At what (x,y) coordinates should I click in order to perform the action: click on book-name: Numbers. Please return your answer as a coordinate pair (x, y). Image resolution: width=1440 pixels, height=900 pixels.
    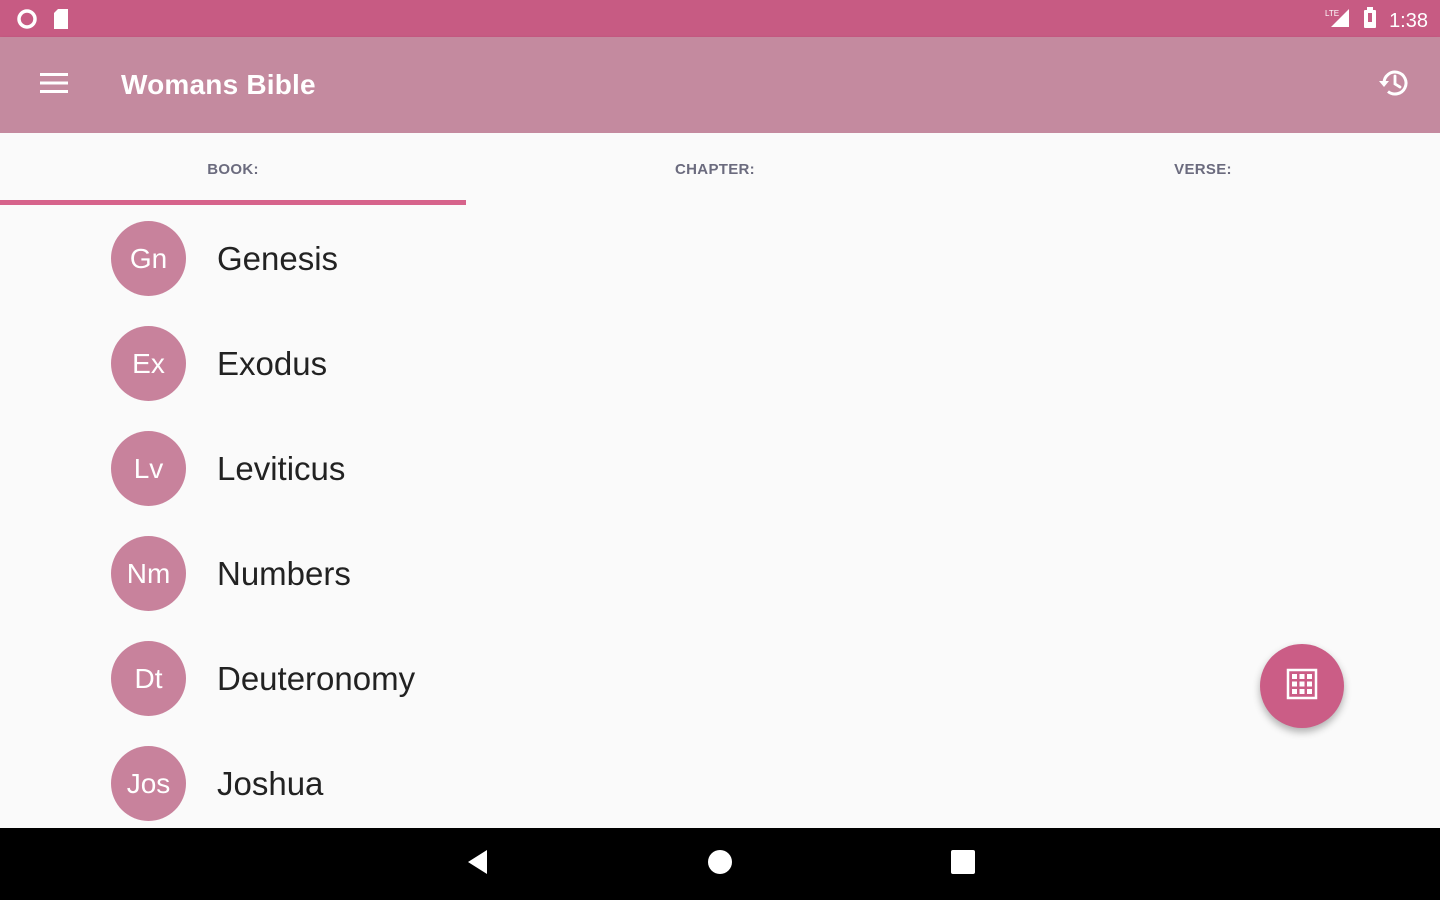
    Looking at the image, I should click on (284, 573).